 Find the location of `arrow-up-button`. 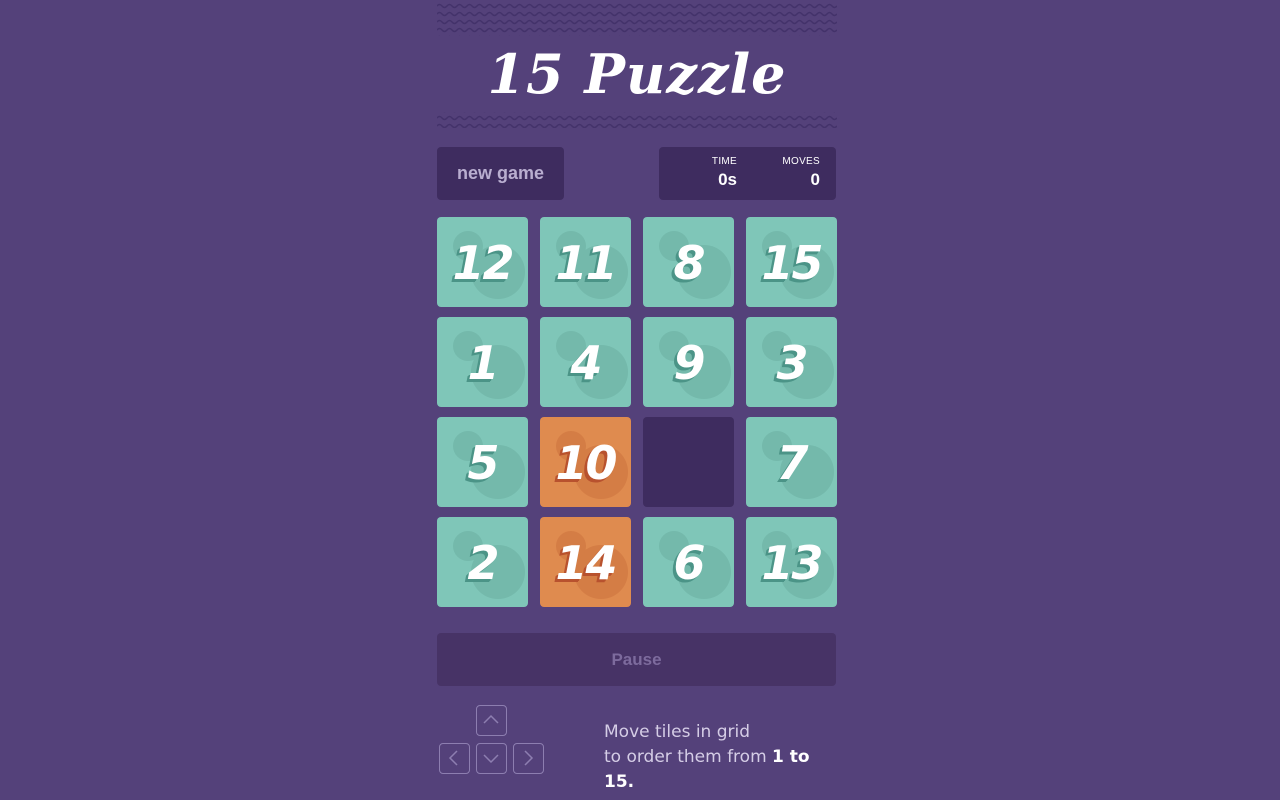

arrow-up-button is located at coordinates (491, 720).